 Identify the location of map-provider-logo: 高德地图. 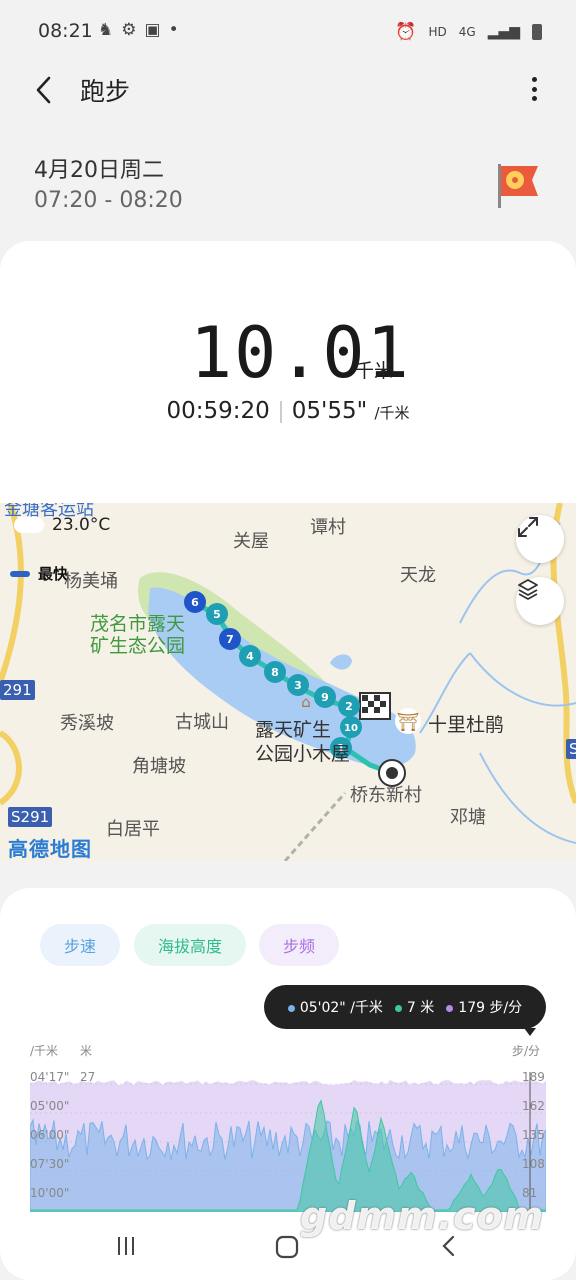
(50, 849).